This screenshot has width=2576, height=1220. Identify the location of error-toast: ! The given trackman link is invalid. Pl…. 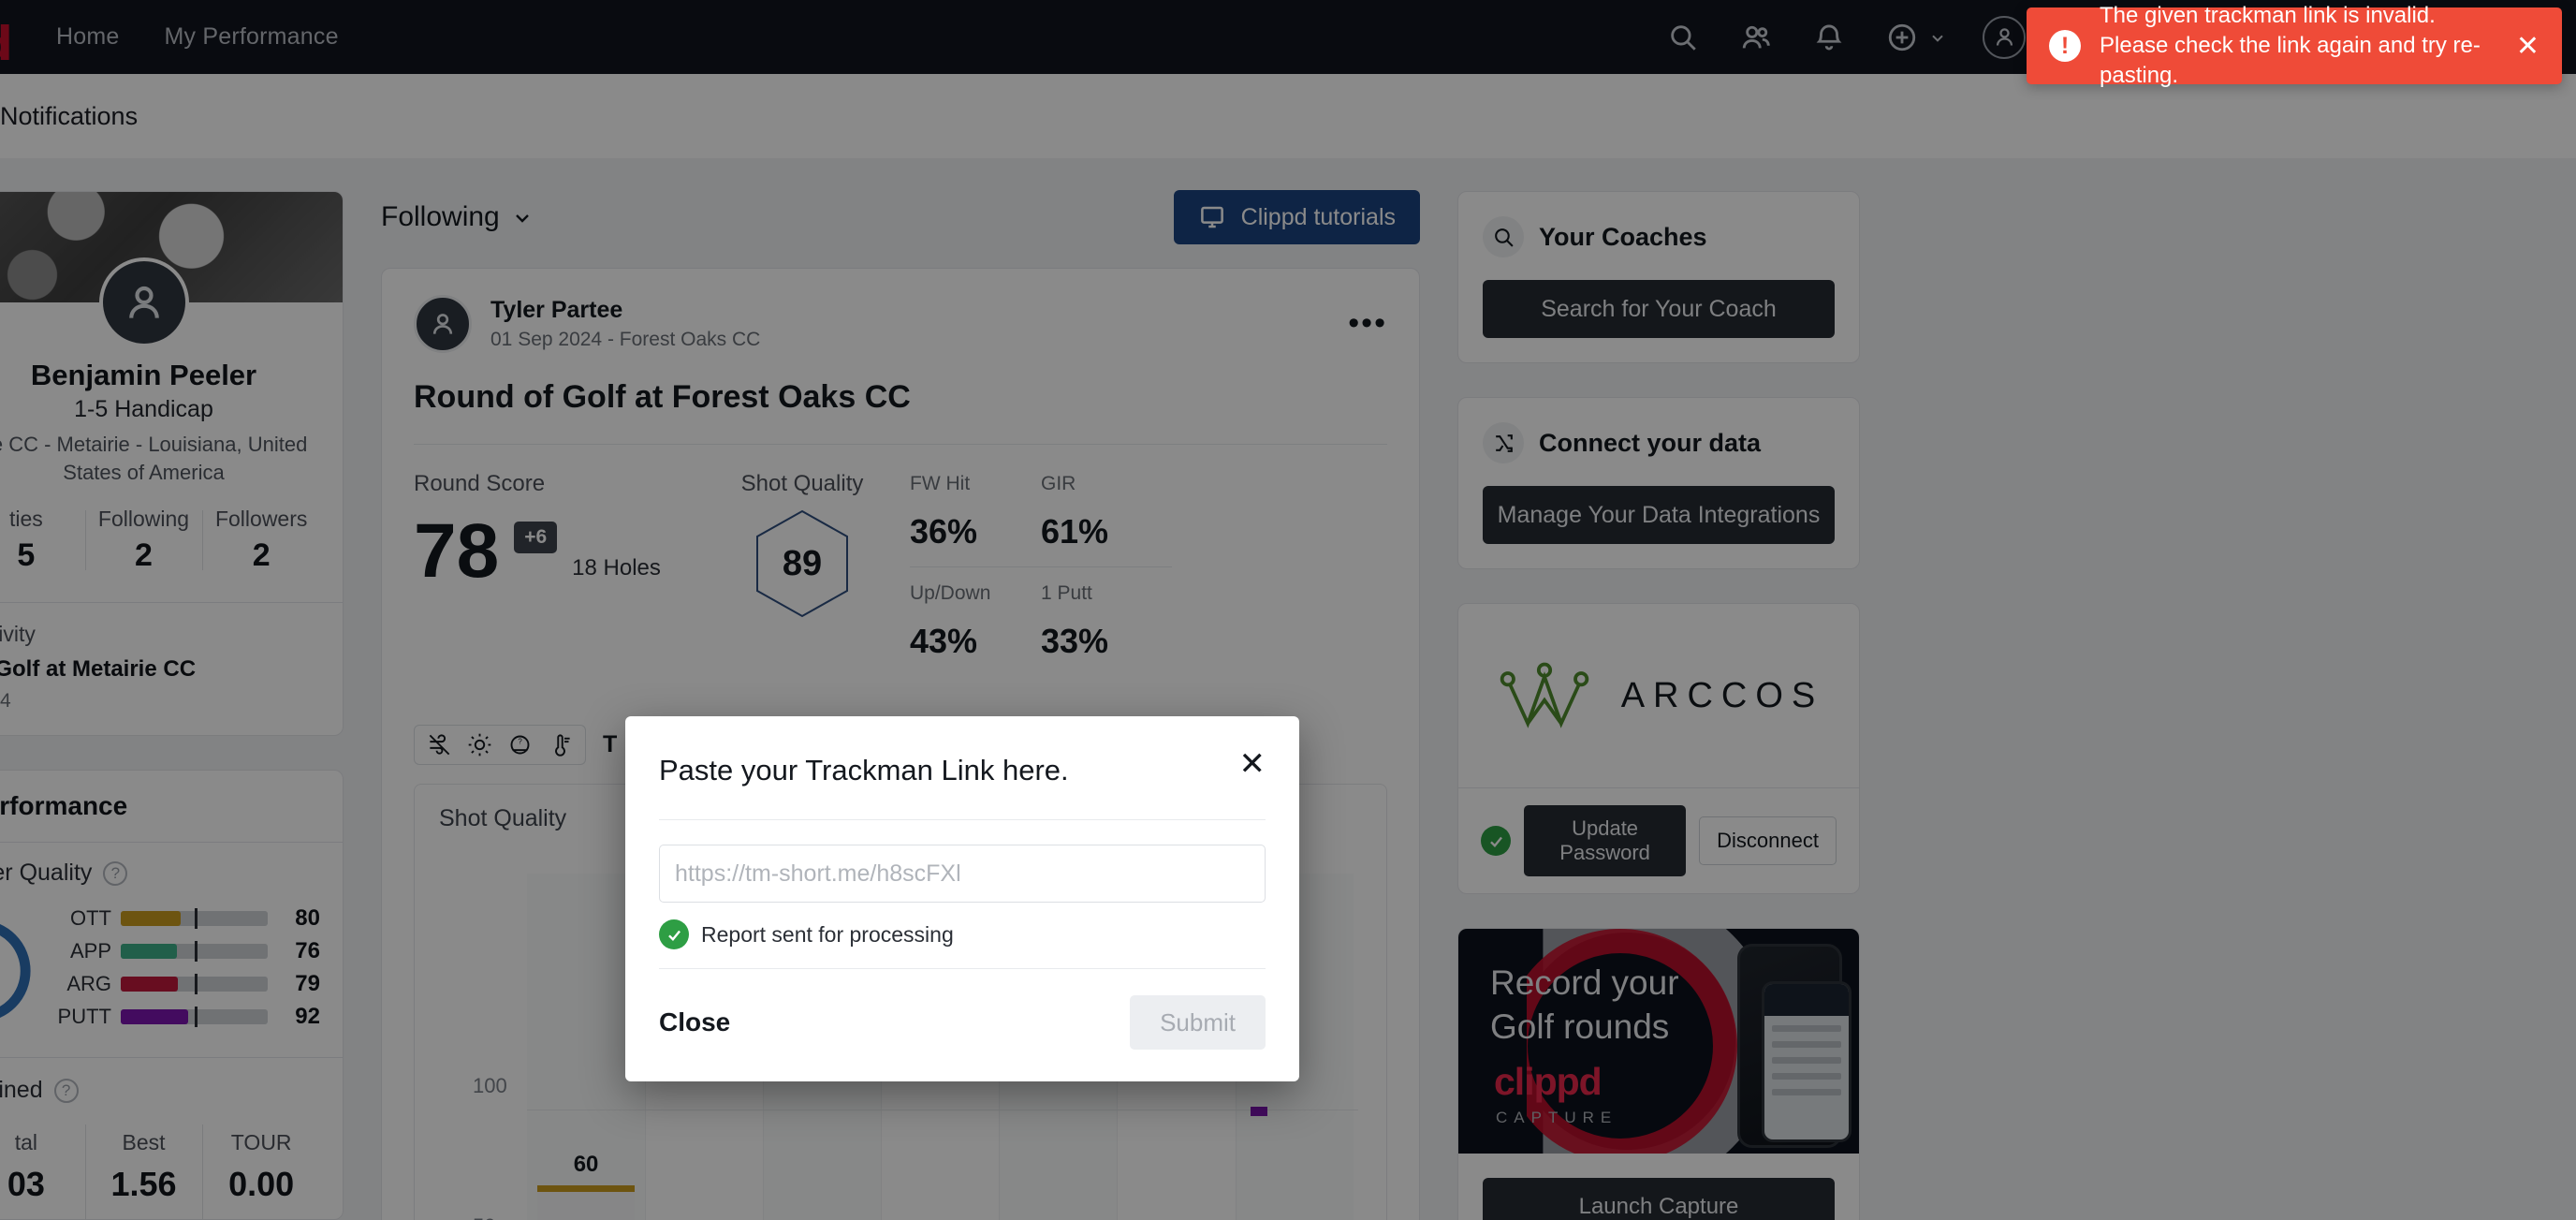
(2294, 45).